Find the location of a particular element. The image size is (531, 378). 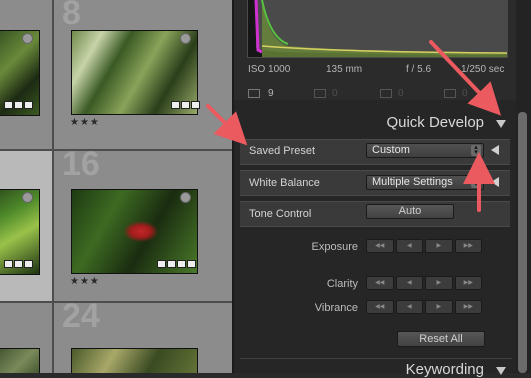

auto-tone-button: Auto is located at coordinates (410, 211).